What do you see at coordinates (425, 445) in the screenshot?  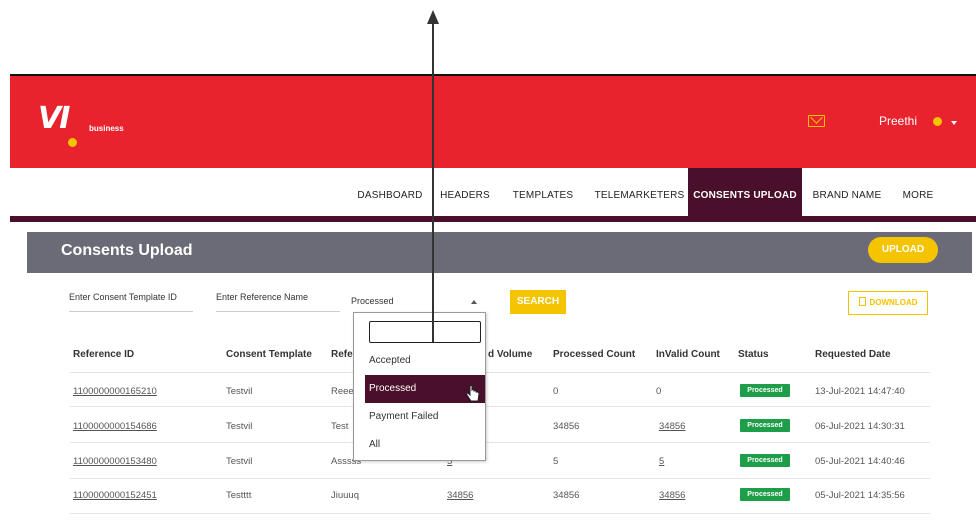 I see `option-all: All` at bounding box center [425, 445].